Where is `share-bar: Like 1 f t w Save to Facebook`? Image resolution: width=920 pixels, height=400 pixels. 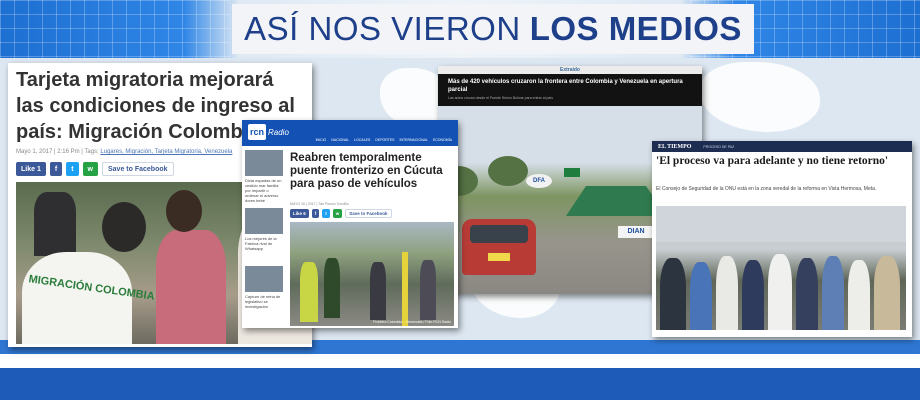
share-bar: Like 1 f t w Save to Facebook is located at coordinates (95, 169).